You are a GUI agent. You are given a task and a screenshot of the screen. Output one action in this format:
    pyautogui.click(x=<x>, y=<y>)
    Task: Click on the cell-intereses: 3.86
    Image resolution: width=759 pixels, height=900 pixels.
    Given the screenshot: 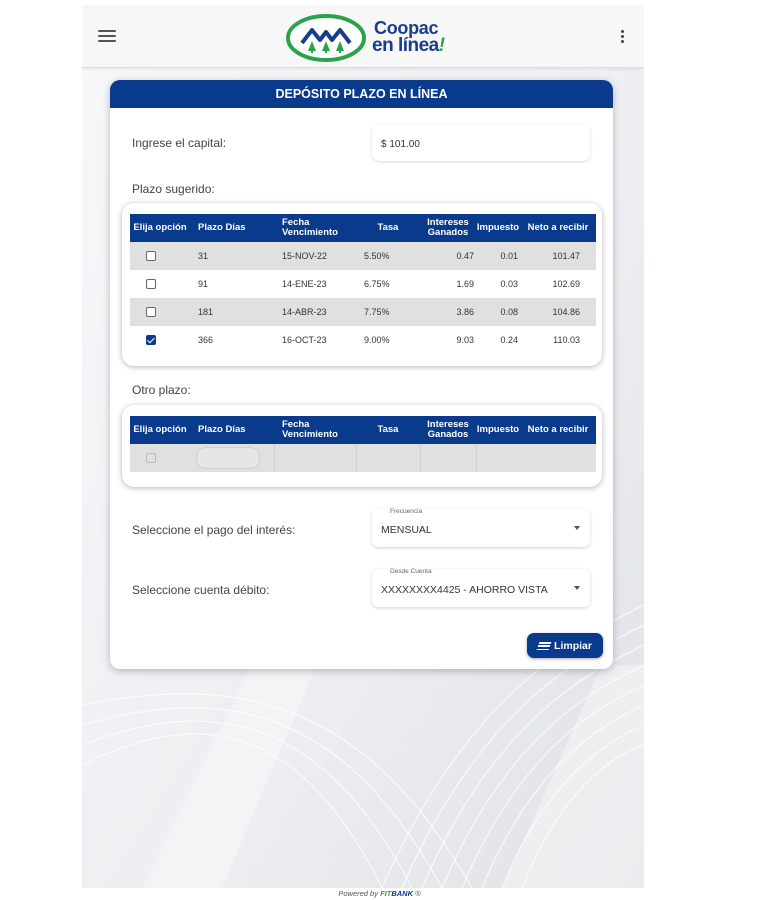 What is the action you would take?
    pyautogui.click(x=465, y=312)
    